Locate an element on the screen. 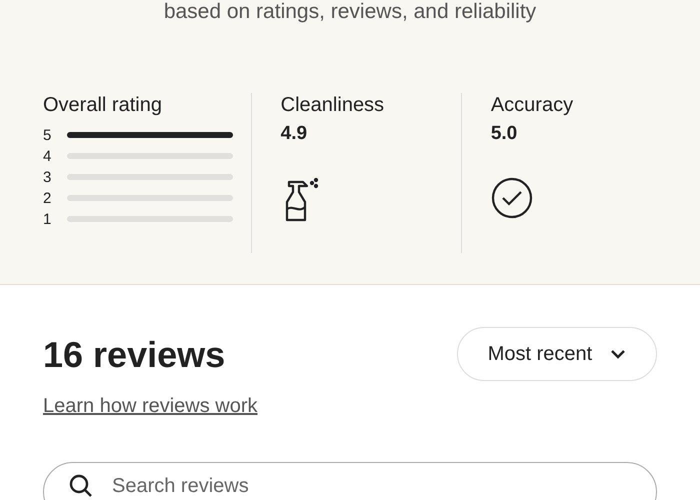 Image resolution: width=700 pixels, height=500 pixels. star-label: 1 is located at coordinates (47, 219).